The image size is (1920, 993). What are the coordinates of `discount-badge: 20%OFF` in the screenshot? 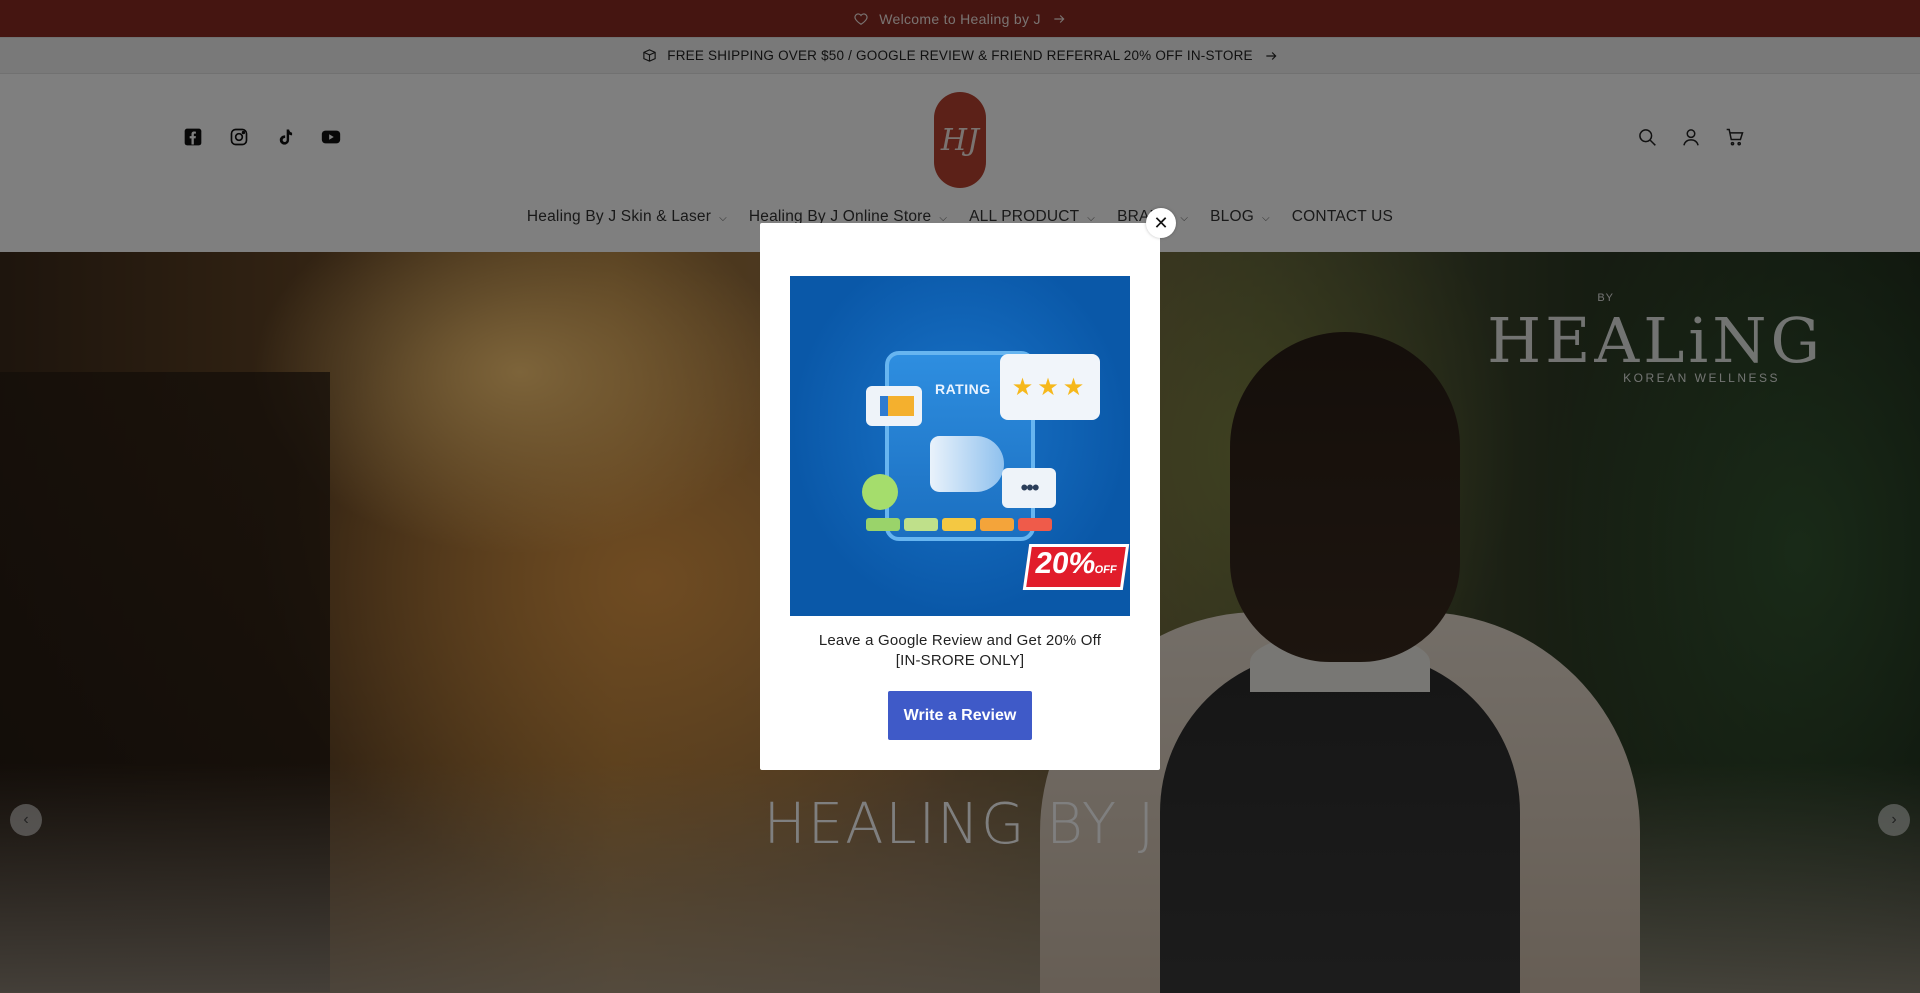 It's located at (1076, 567).